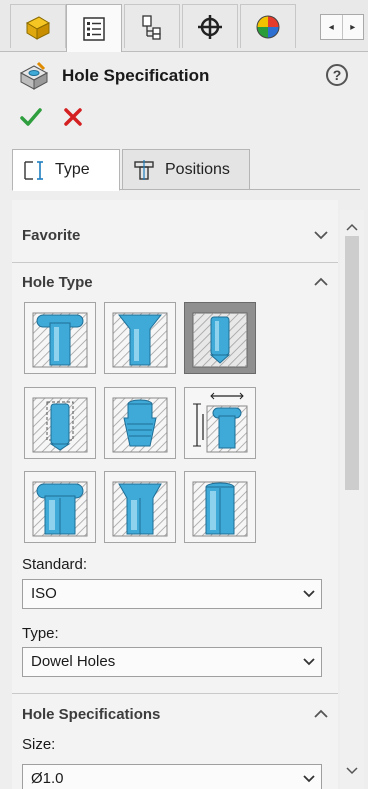 The height and width of the screenshot is (789, 368). What do you see at coordinates (352, 363) in the screenshot?
I see `scrollbar-thumb` at bounding box center [352, 363].